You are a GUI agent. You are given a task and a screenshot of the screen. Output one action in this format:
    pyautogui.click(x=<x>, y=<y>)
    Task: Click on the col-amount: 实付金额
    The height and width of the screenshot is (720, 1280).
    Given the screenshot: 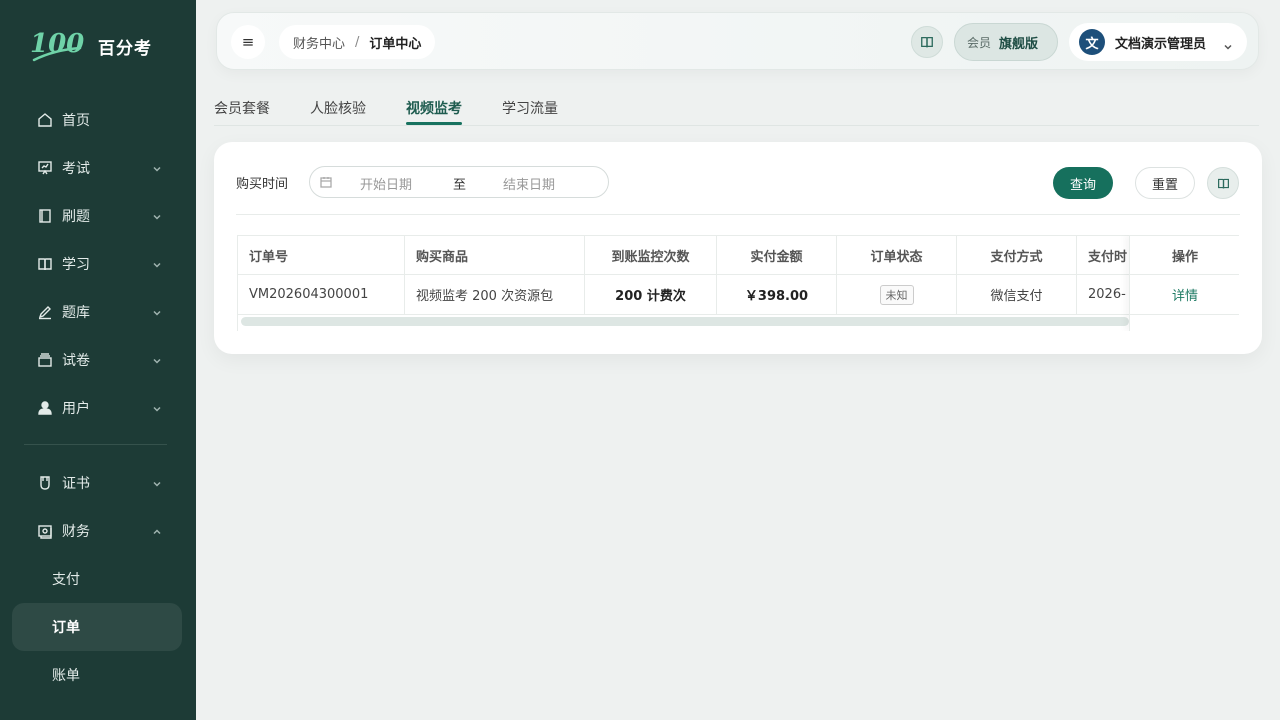 What is the action you would take?
    pyautogui.click(x=777, y=255)
    